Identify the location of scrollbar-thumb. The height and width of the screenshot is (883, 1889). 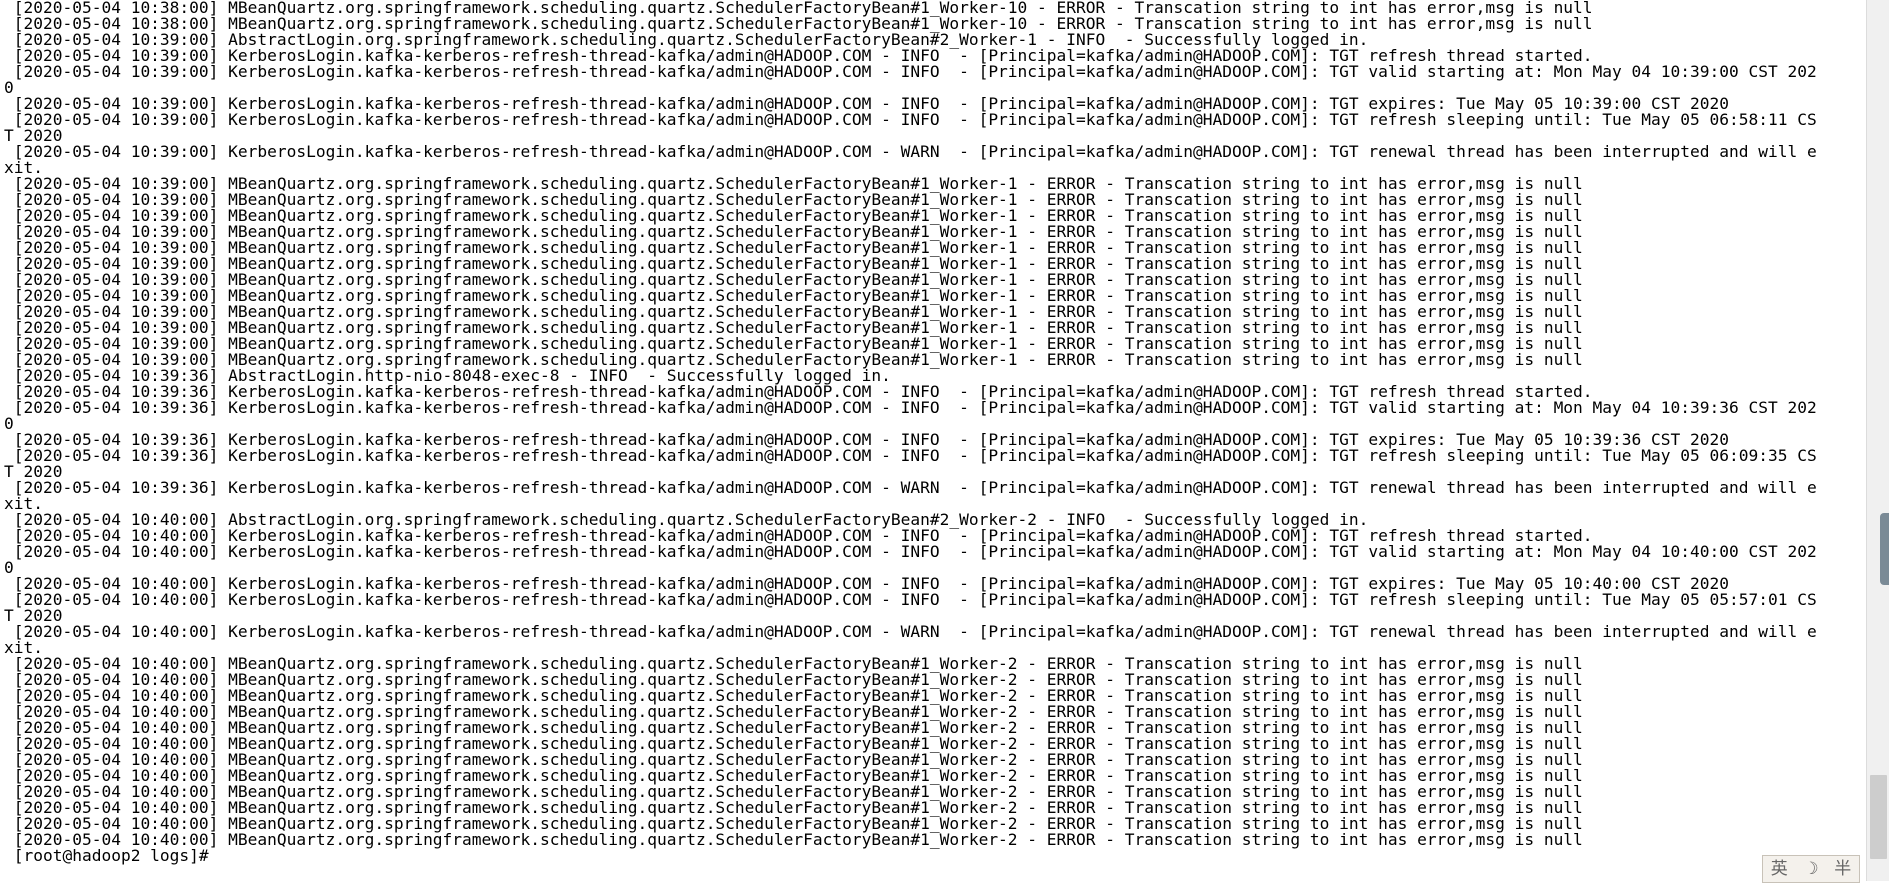
(1878, 817).